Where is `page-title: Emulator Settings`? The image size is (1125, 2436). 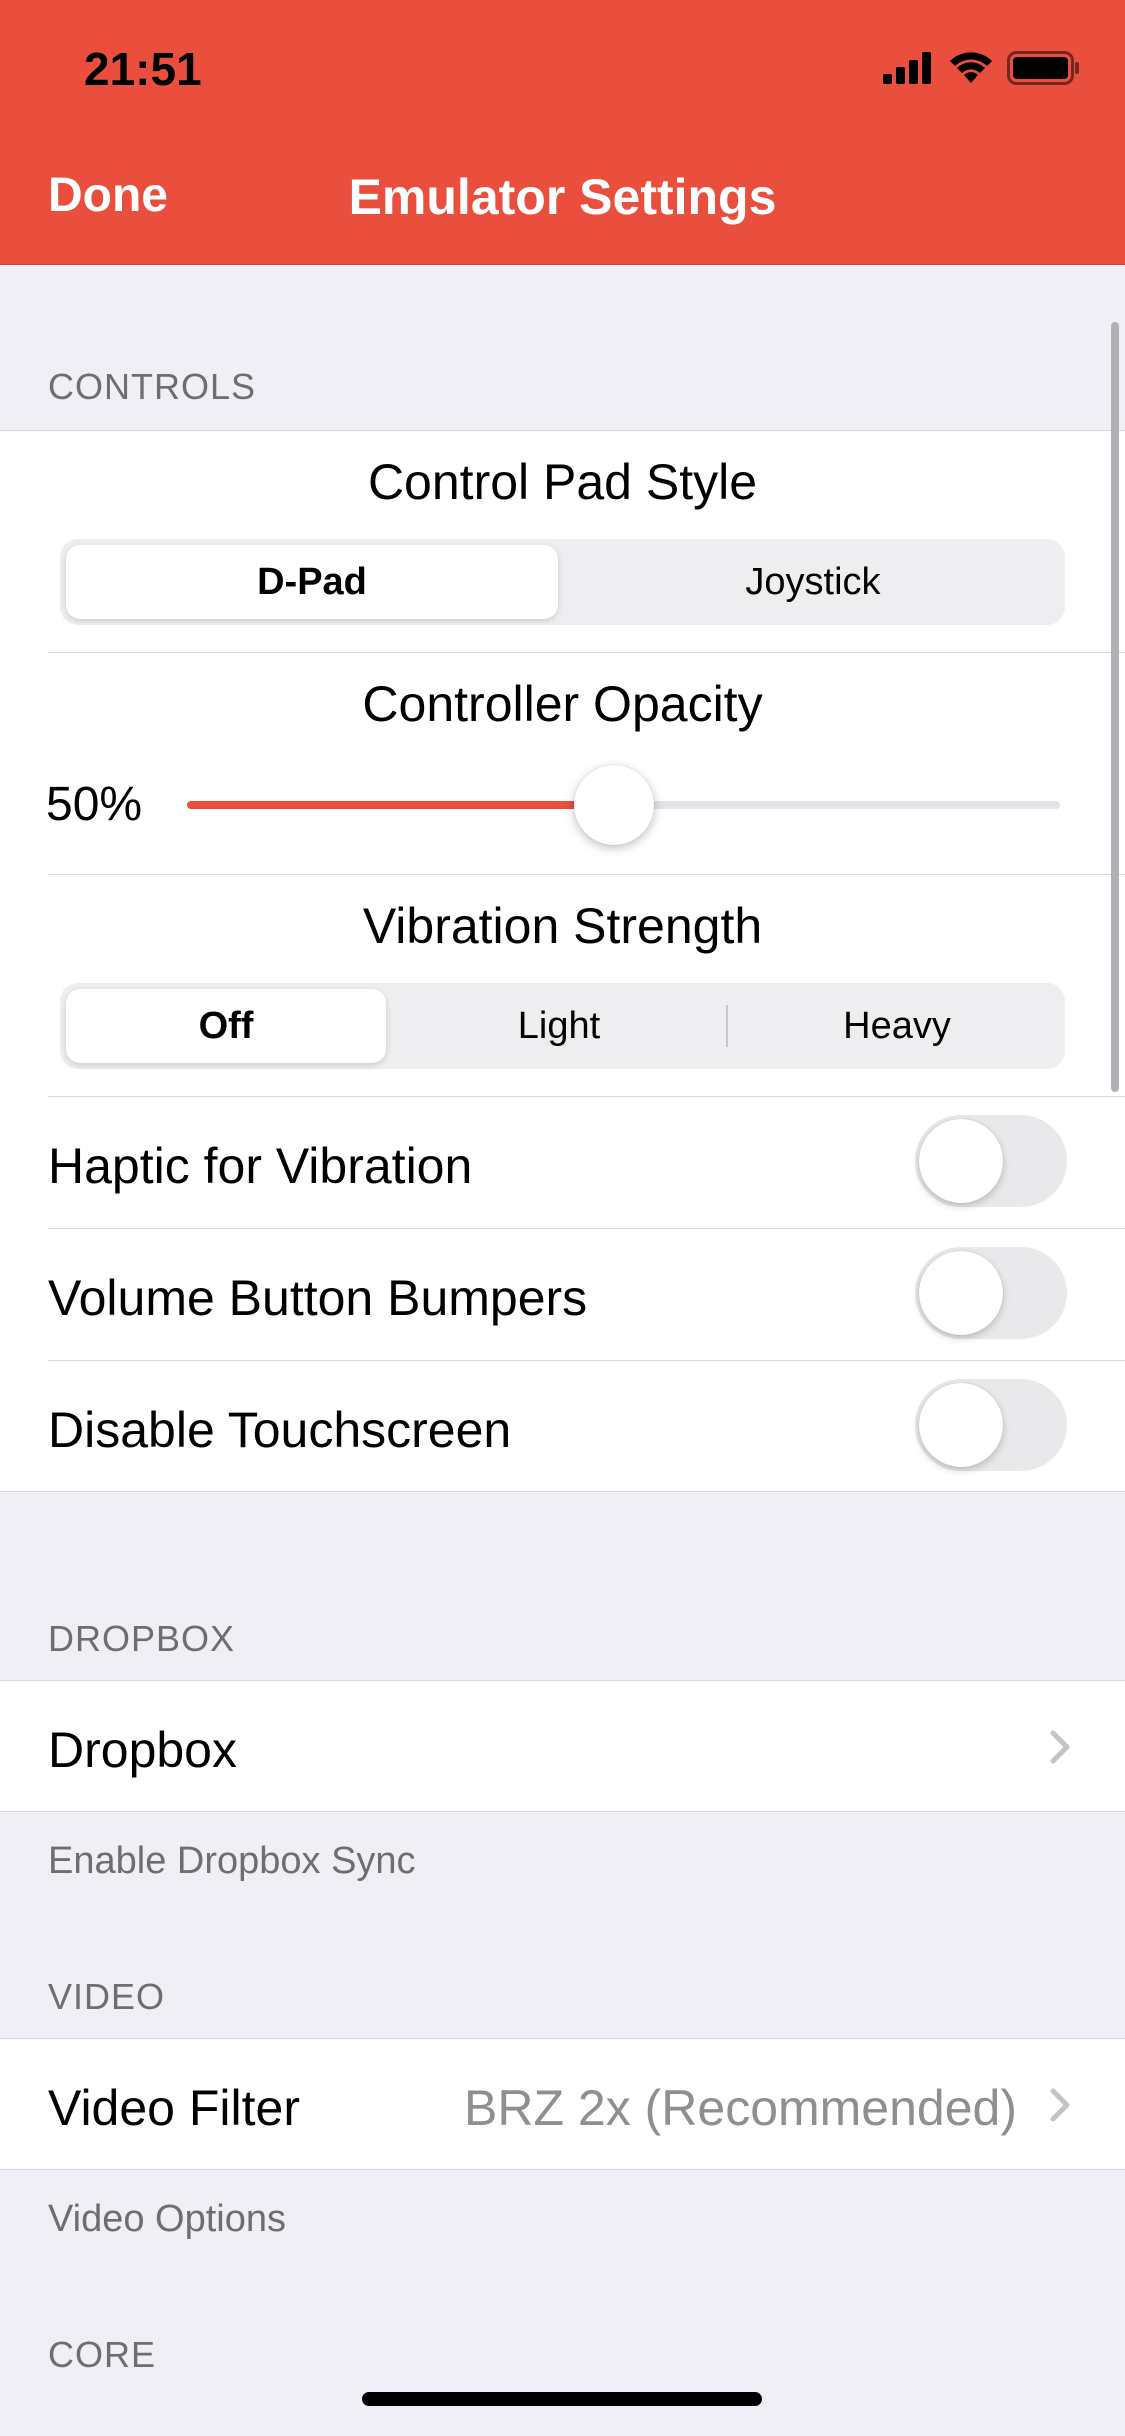 page-title: Emulator Settings is located at coordinates (562, 197).